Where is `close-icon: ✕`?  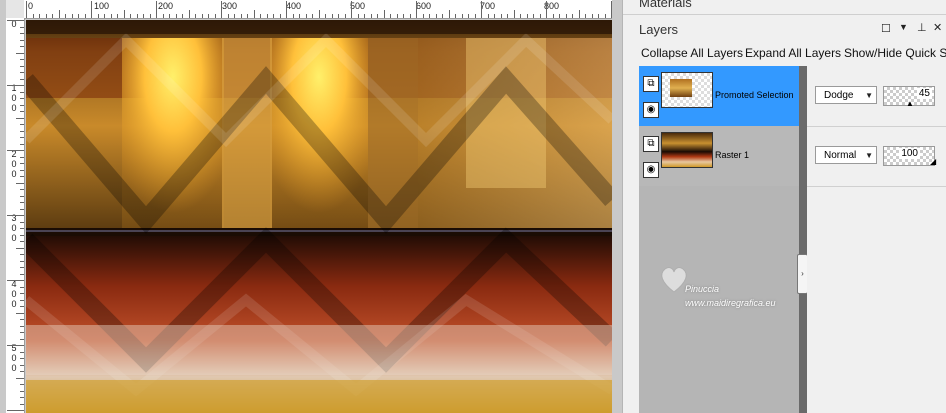 close-icon: ✕ is located at coordinates (937, 27).